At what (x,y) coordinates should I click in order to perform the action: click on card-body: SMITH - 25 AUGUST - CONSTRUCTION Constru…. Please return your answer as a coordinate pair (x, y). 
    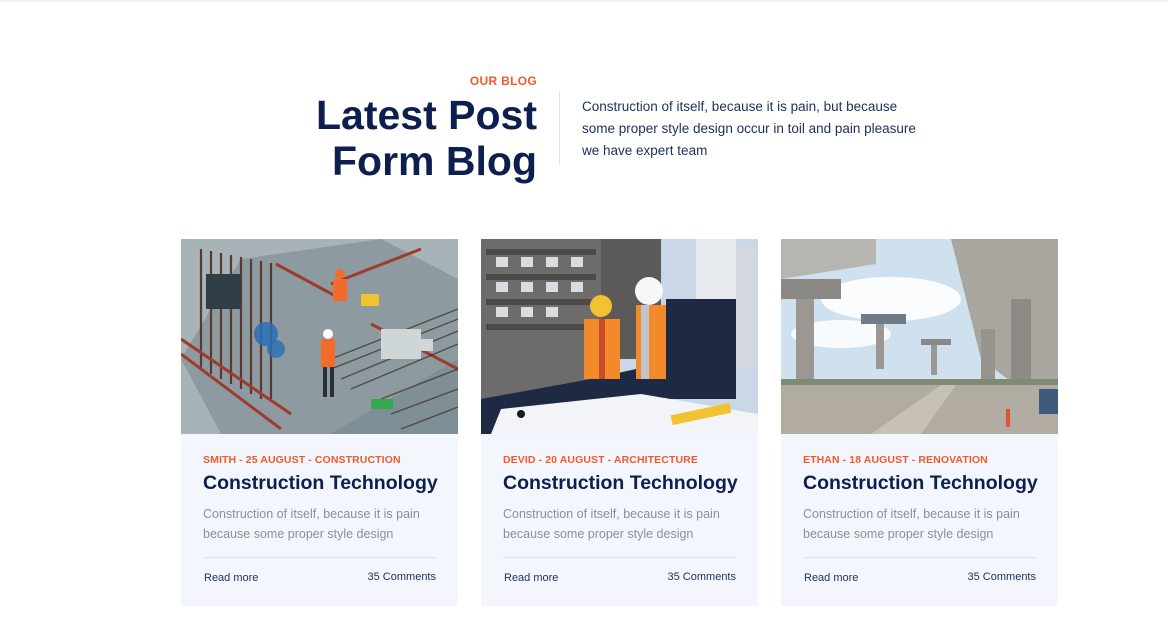
    Looking at the image, I should click on (320, 519).